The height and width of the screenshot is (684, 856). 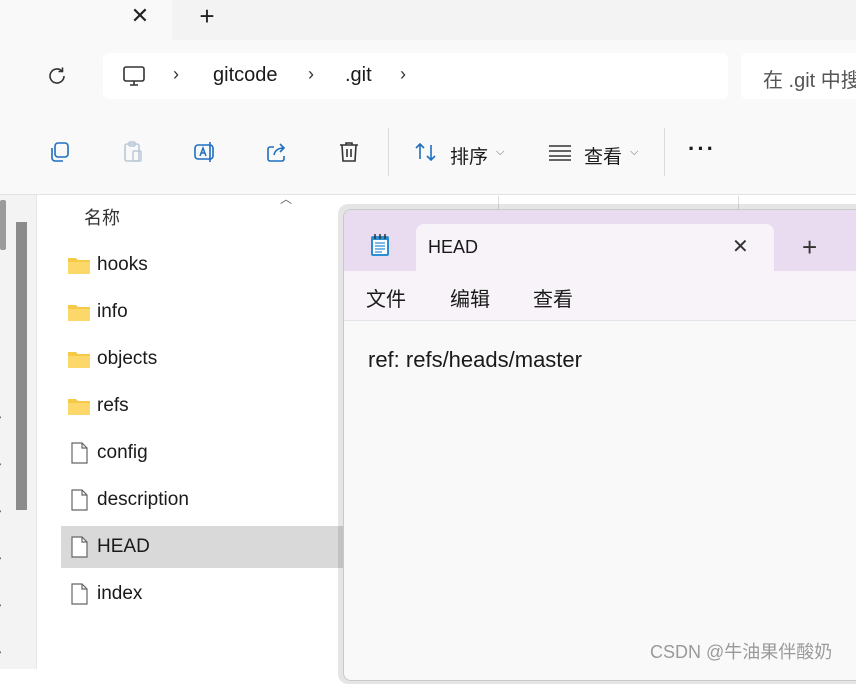 I want to click on pc-icon, so click(x=134, y=76).